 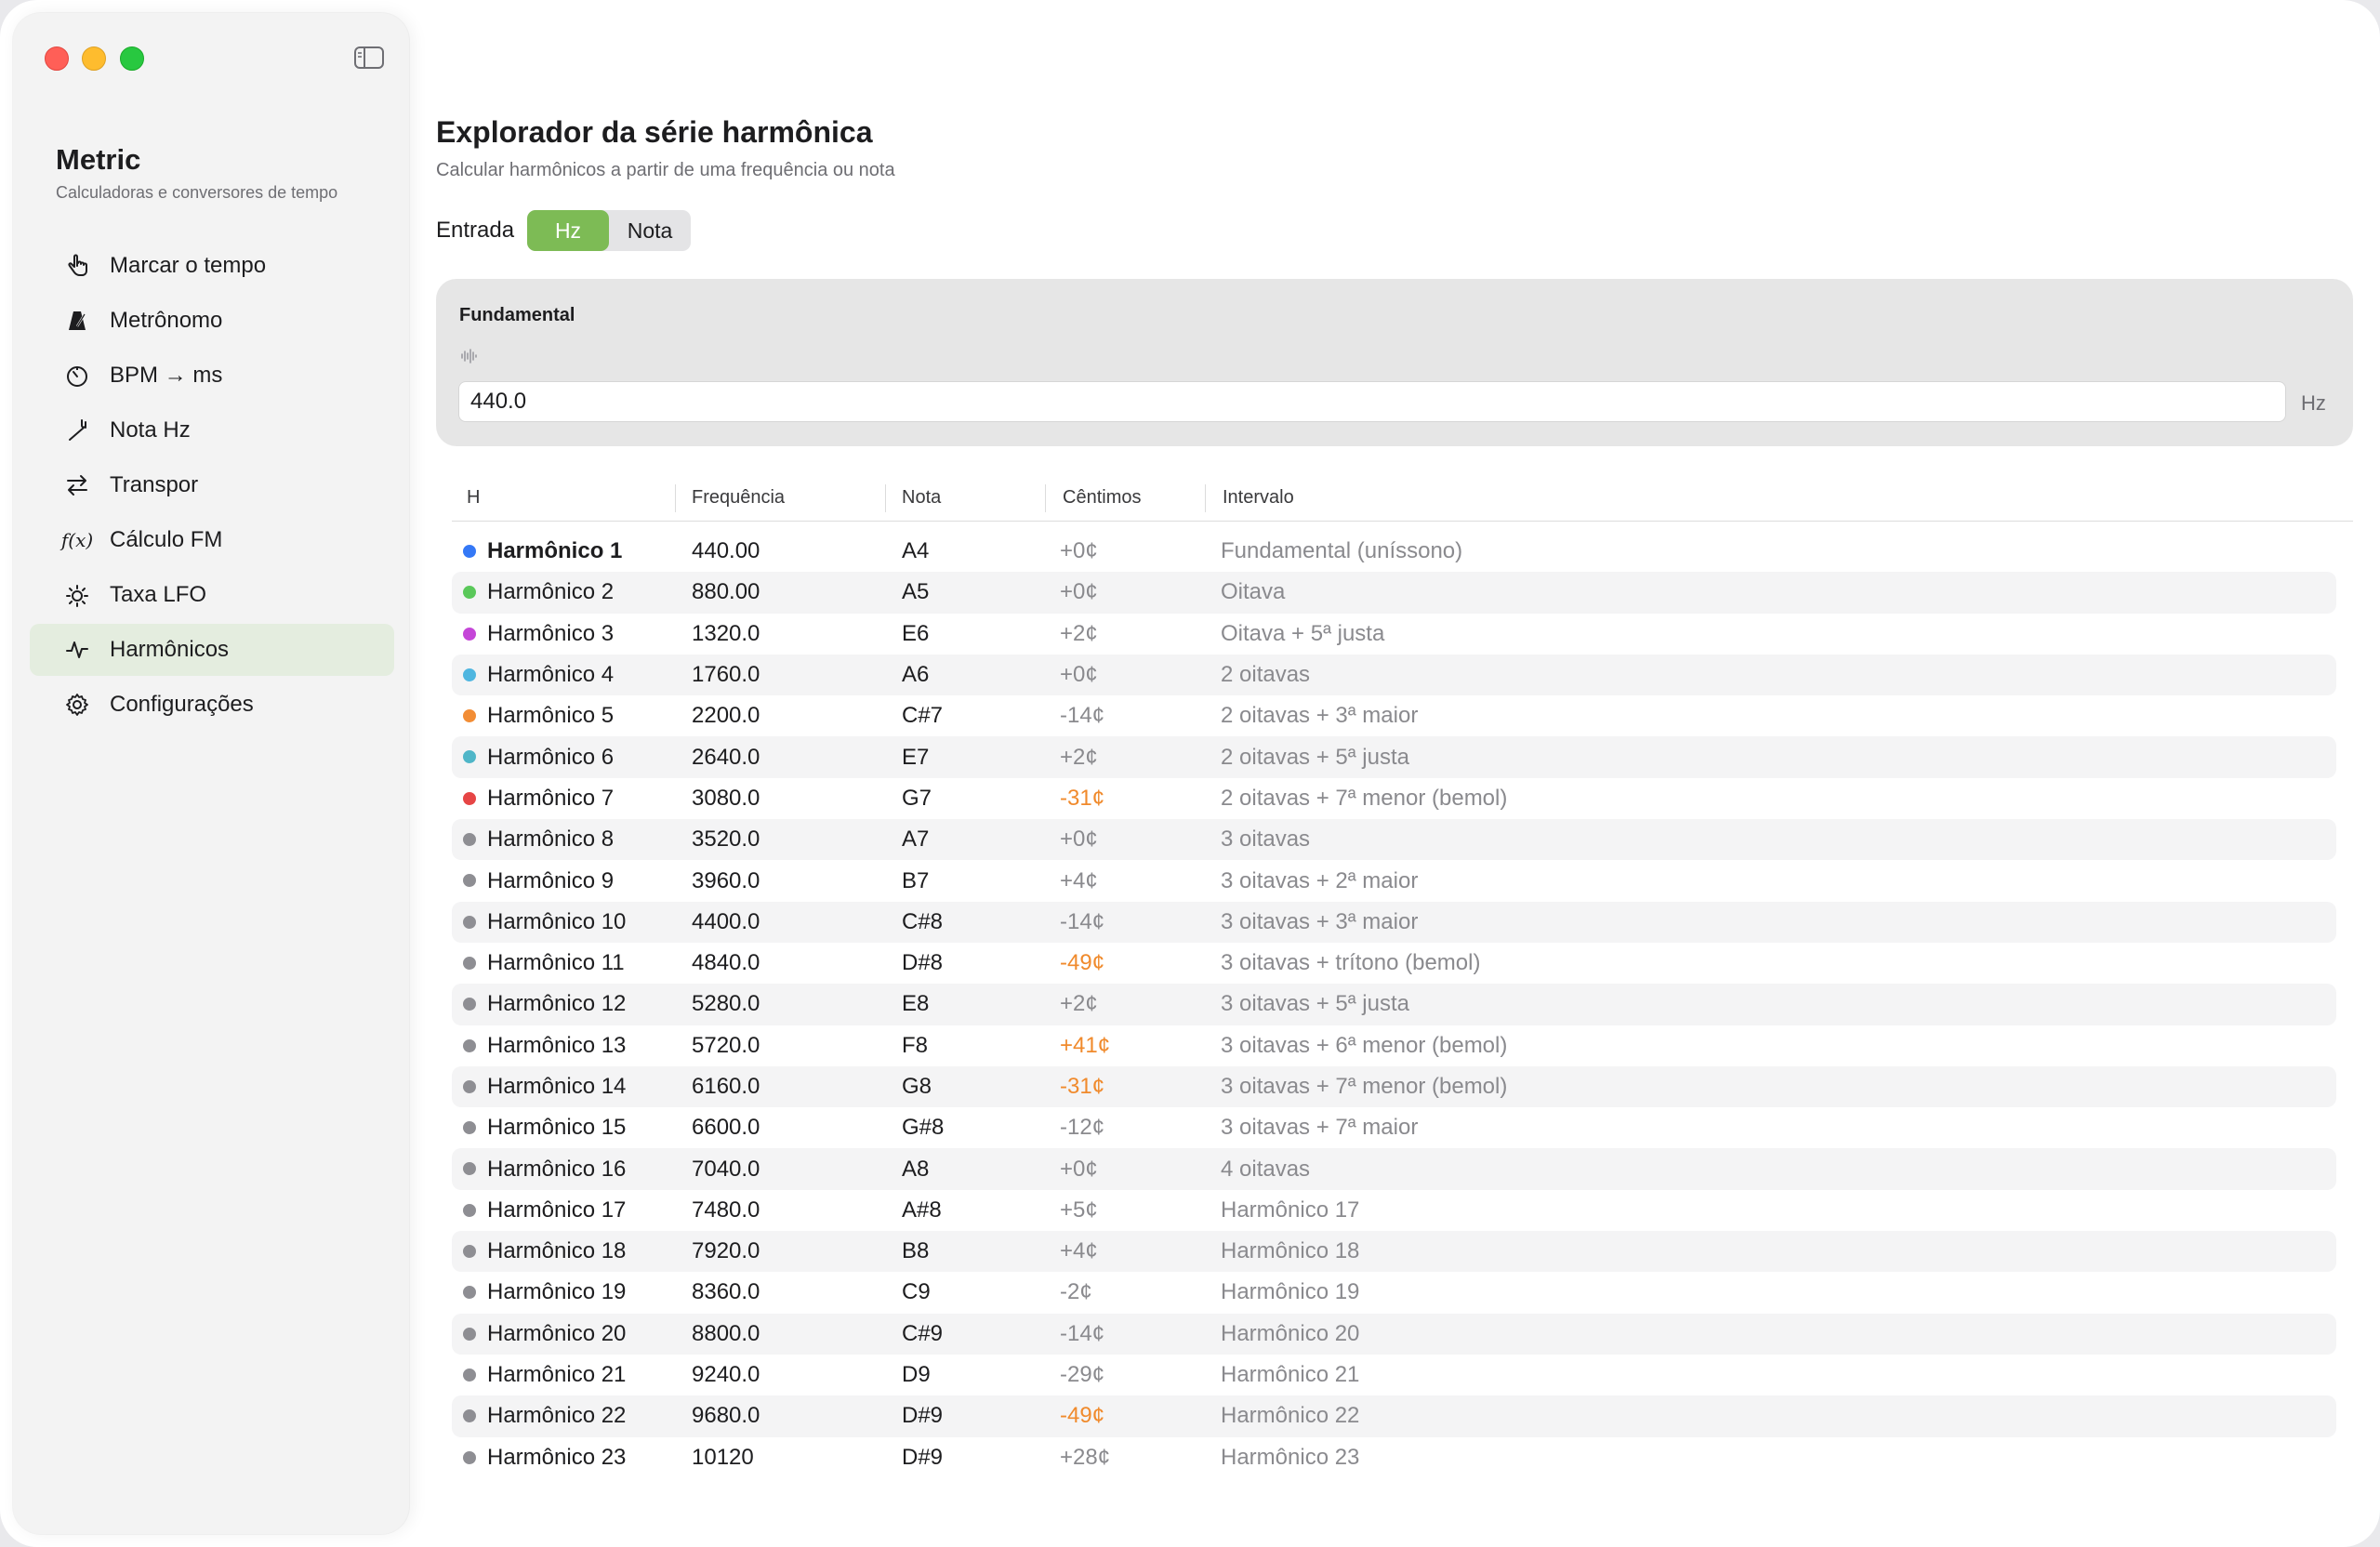 What do you see at coordinates (182, 704) in the screenshot?
I see `sidebar-item-label: Configurações` at bounding box center [182, 704].